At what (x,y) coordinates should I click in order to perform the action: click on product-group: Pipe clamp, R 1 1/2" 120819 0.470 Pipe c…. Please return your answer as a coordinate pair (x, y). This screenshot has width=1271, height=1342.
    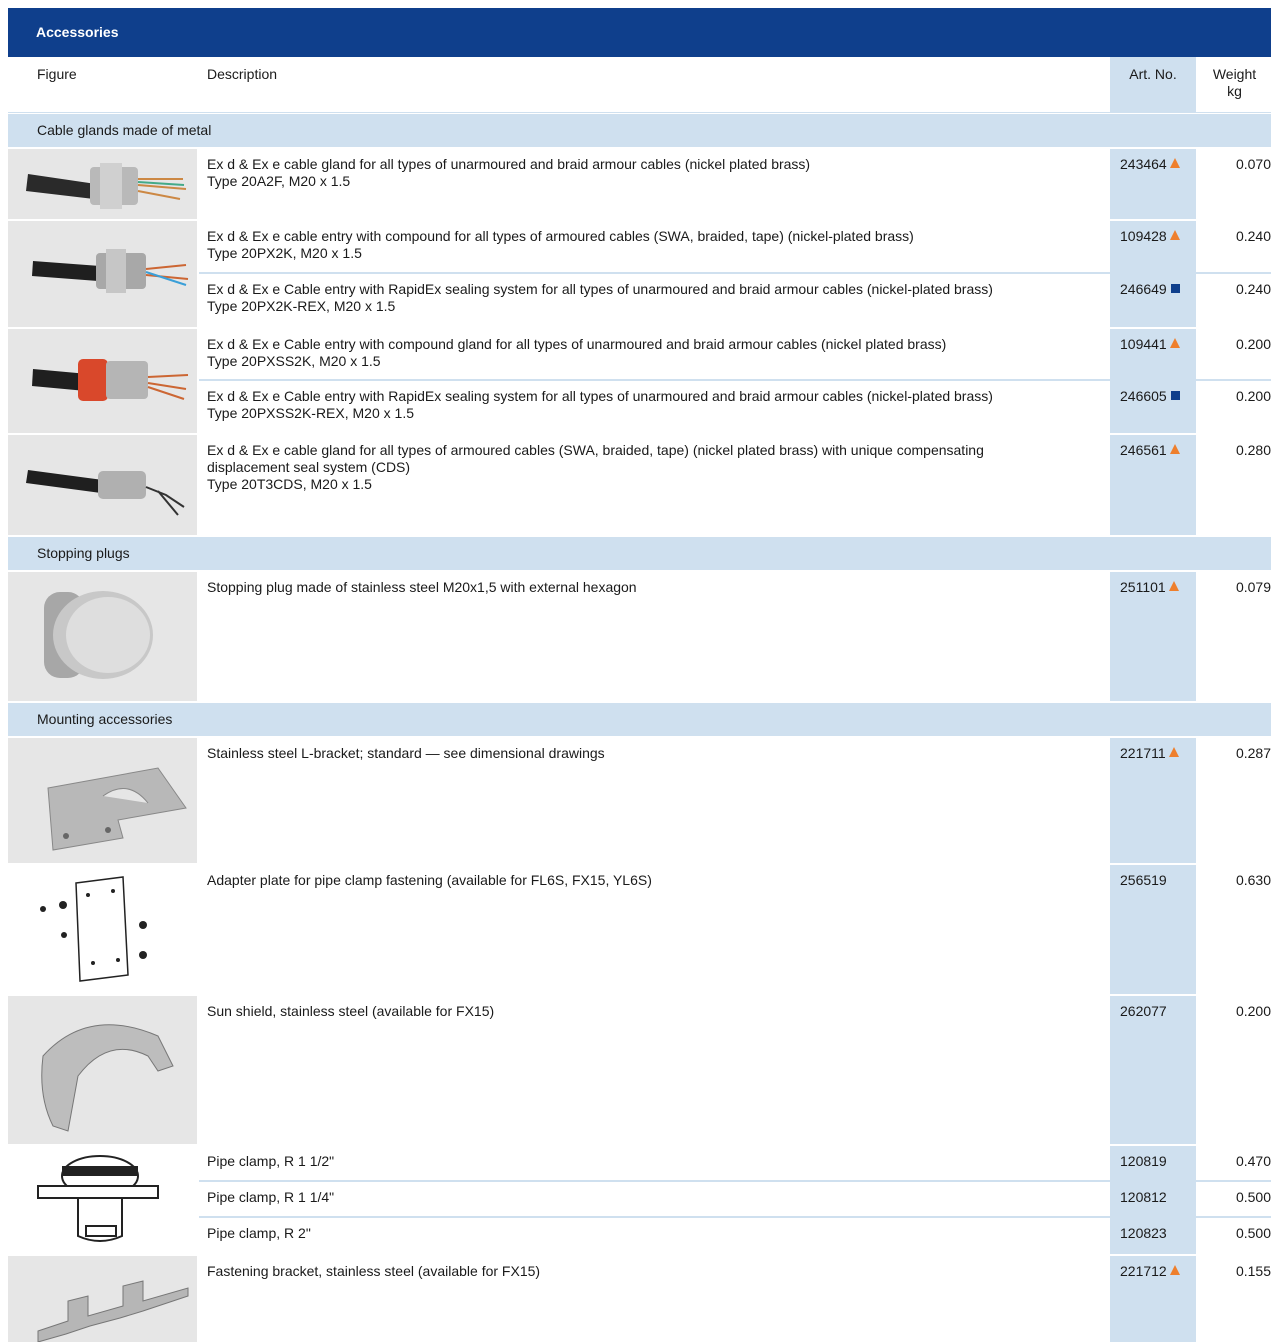
    Looking at the image, I should click on (639, 1200).